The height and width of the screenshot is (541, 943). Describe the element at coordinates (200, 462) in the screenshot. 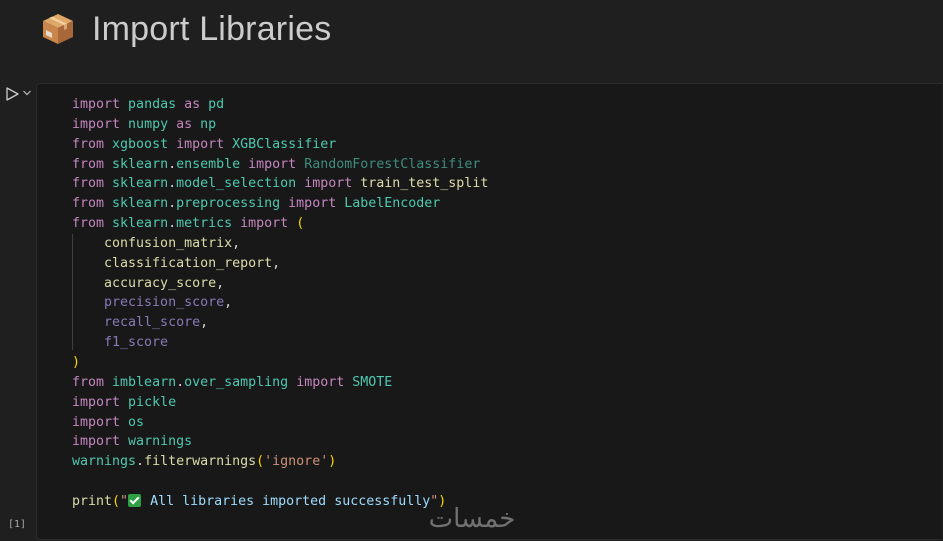

I see `function-token: filterwarnings` at that location.